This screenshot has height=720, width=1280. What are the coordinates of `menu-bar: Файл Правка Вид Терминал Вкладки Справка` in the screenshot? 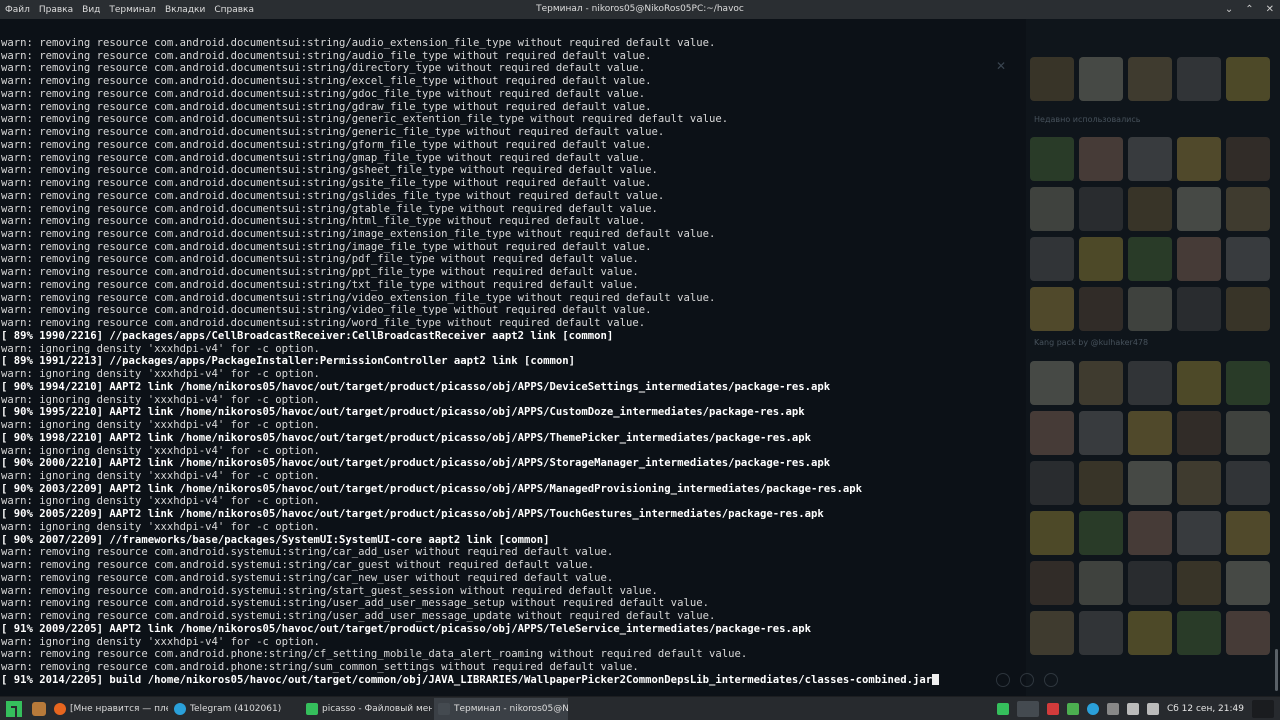 It's located at (134, 9).